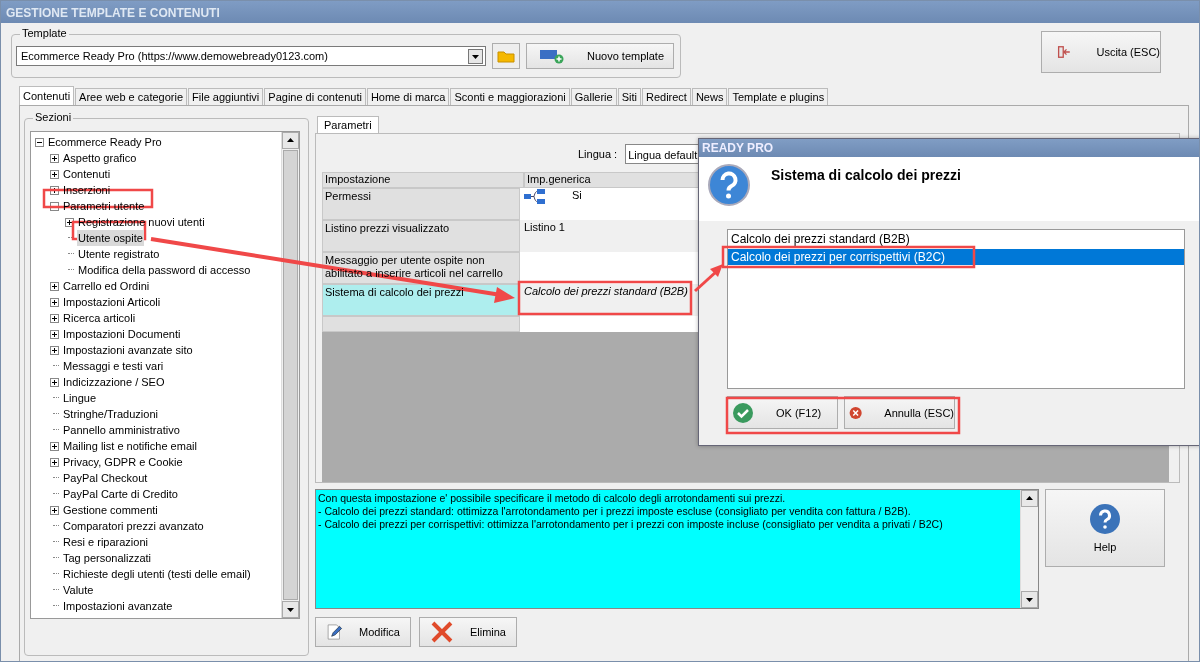  What do you see at coordinates (598, 154) in the screenshot?
I see `language-label: Lingua :` at bounding box center [598, 154].